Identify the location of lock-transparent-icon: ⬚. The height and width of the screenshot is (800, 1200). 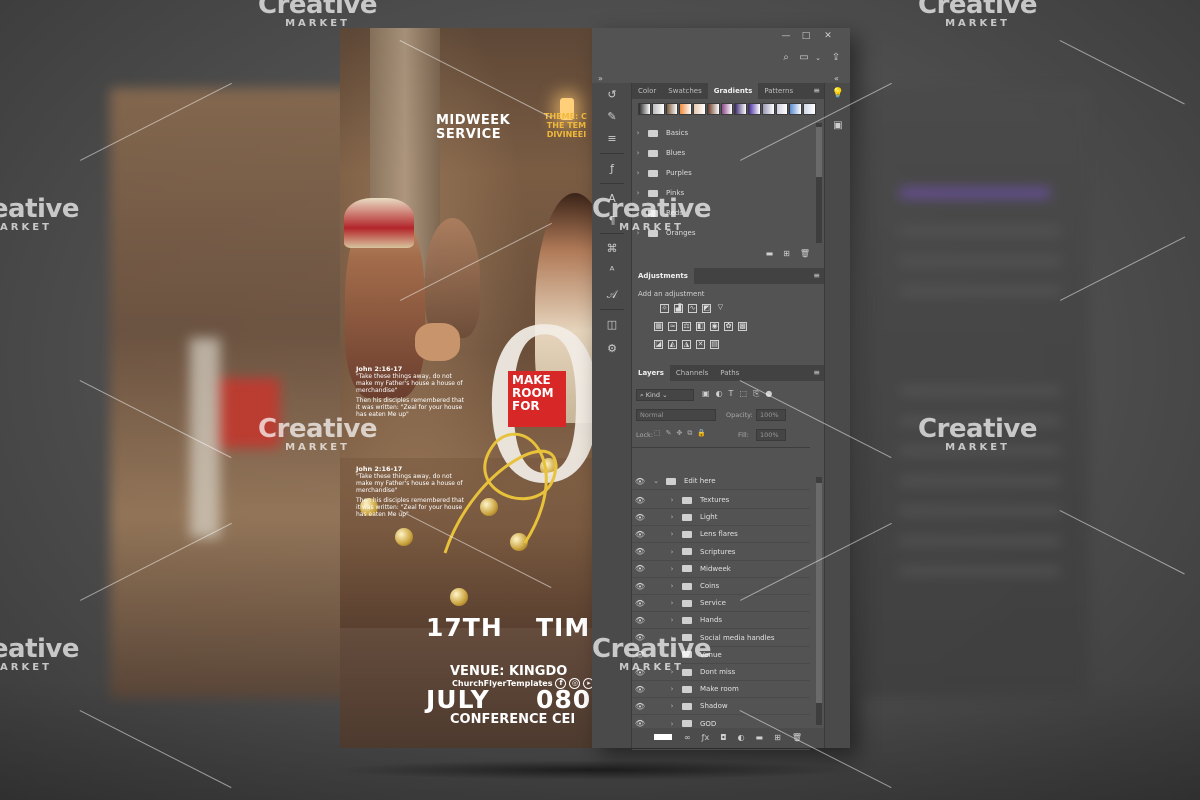
(657, 433).